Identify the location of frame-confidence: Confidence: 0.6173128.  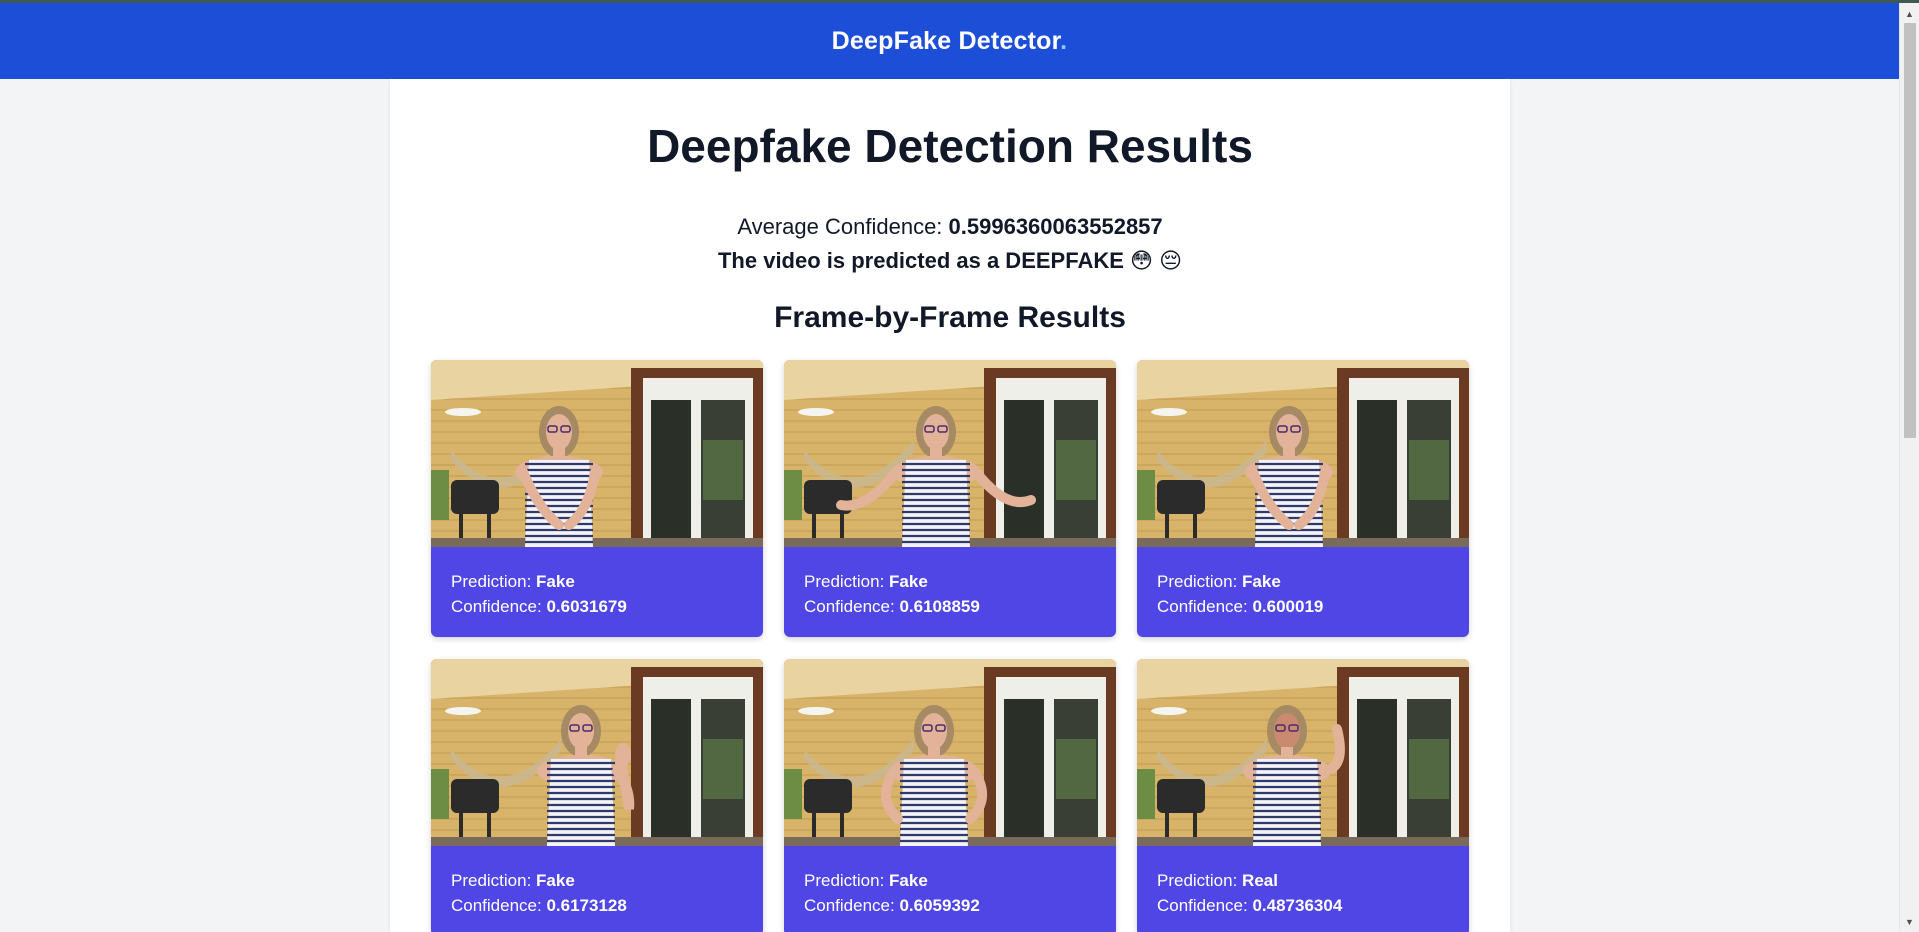
(597, 905).